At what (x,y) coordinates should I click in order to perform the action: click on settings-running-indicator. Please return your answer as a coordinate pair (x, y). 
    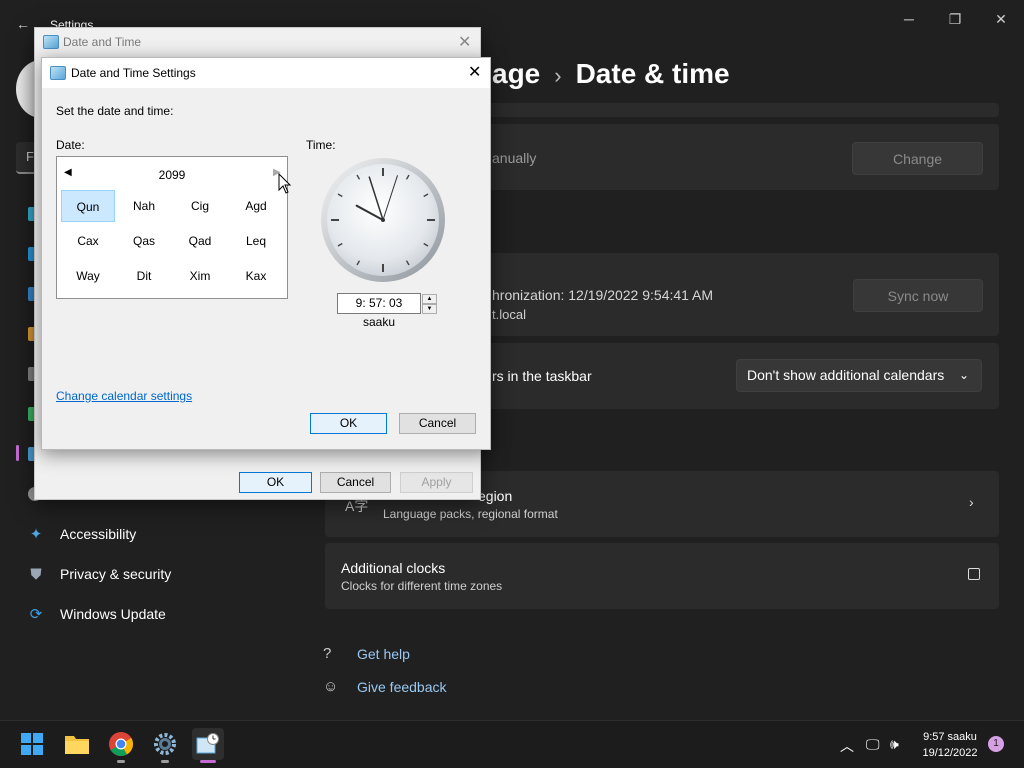
    Looking at the image, I should click on (165, 761).